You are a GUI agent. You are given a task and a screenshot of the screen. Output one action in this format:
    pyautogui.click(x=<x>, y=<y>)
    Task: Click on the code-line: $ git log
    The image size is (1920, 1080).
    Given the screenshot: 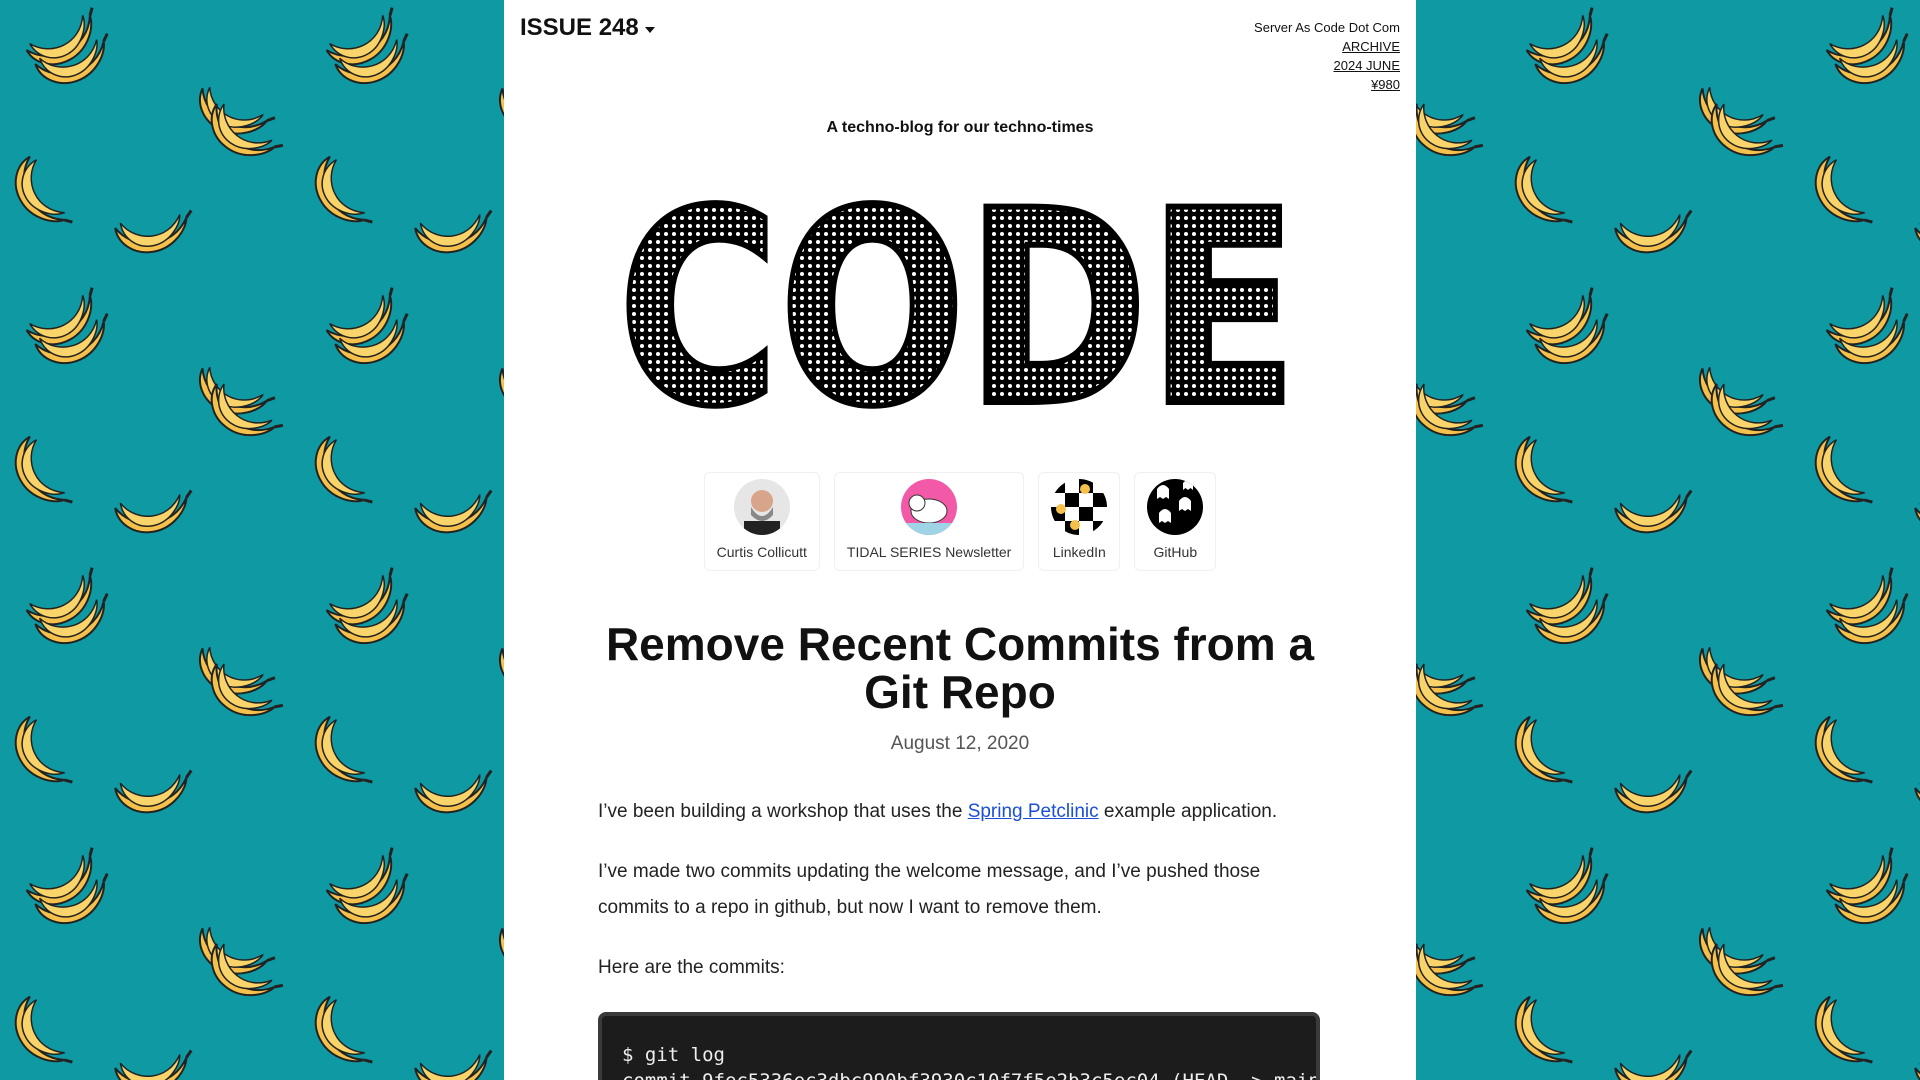 What is the action you would take?
    pyautogui.click(x=673, y=1055)
    